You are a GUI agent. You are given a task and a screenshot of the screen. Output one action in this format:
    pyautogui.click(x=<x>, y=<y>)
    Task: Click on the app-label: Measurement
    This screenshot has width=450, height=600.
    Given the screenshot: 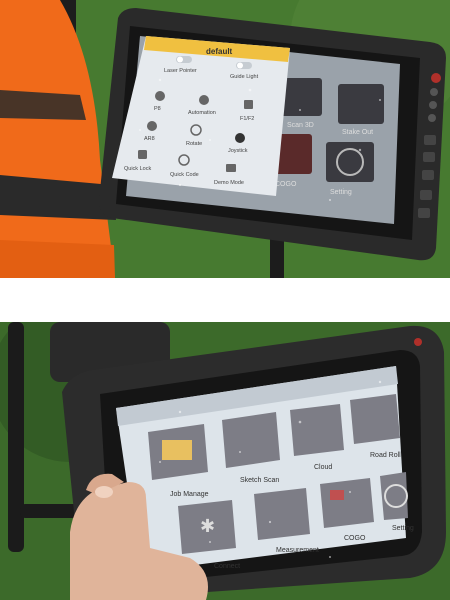 What is the action you would take?
    pyautogui.click(x=297, y=550)
    